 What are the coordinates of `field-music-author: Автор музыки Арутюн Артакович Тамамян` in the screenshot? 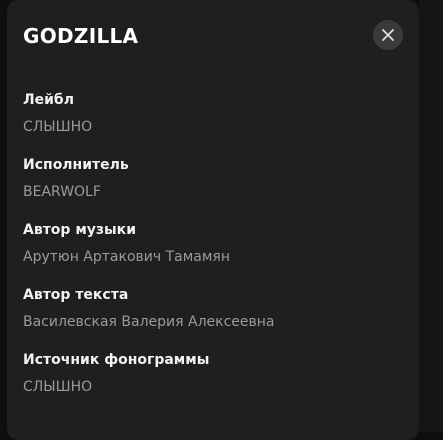 It's located at (213, 252).